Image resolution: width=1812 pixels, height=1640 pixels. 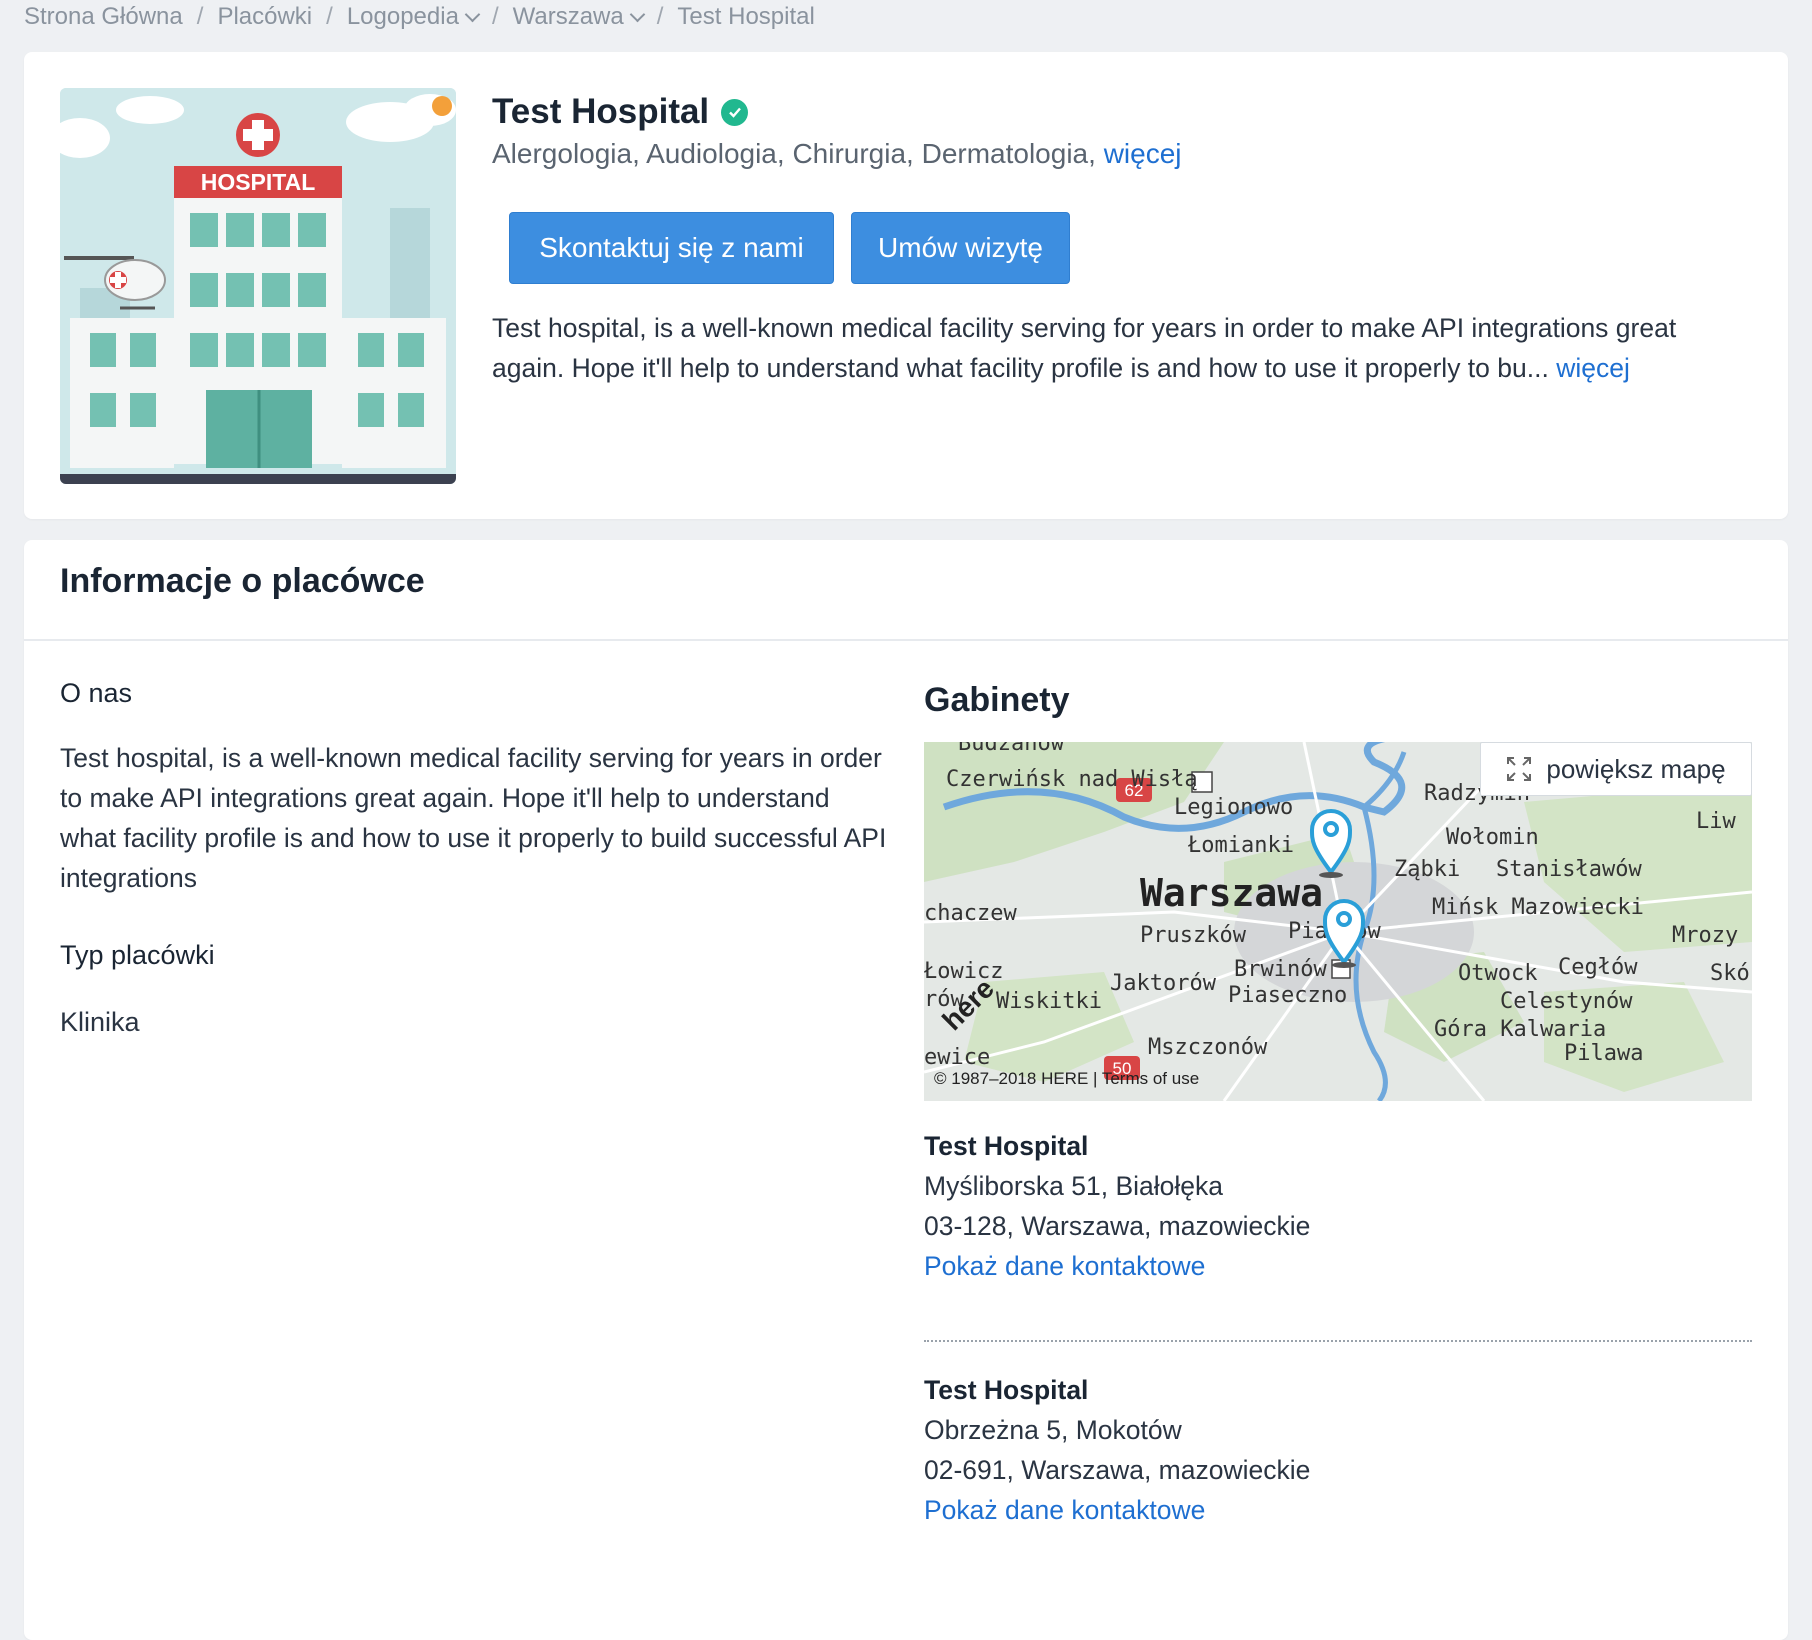 I want to click on map-label: Ząbki, so click(x=1427, y=869).